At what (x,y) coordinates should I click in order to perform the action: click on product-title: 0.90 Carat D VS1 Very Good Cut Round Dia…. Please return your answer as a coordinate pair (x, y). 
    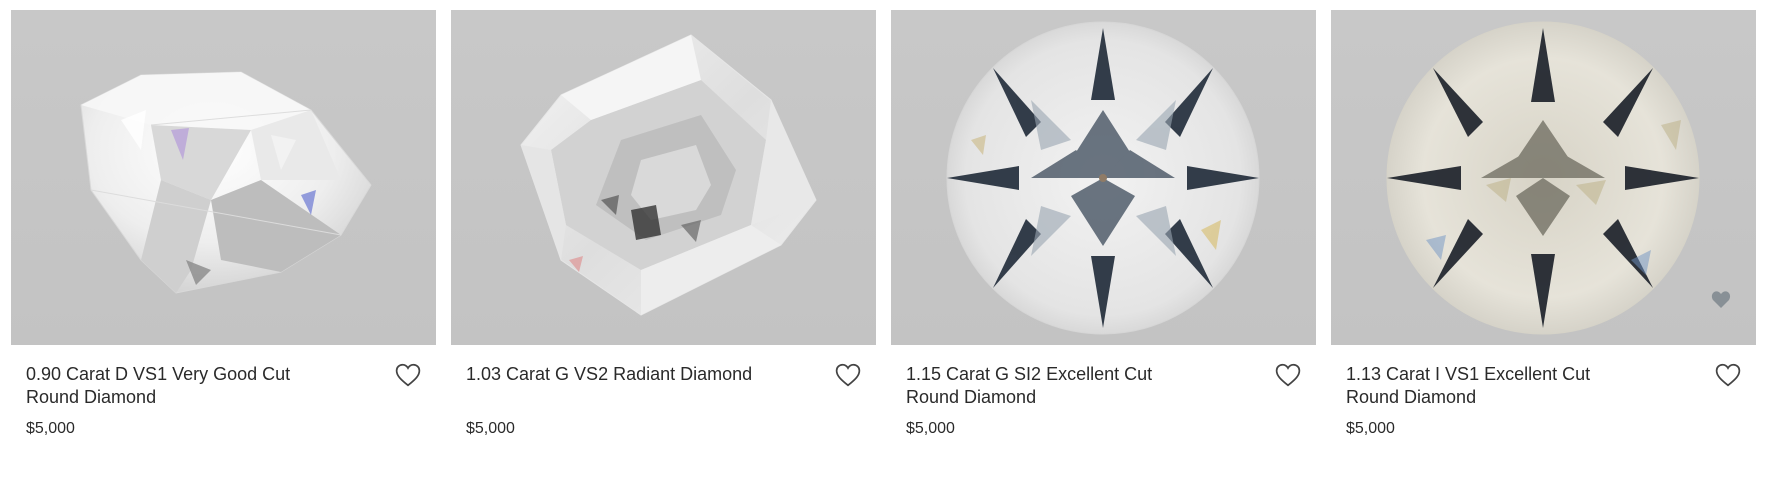
    Looking at the image, I should click on (176, 386).